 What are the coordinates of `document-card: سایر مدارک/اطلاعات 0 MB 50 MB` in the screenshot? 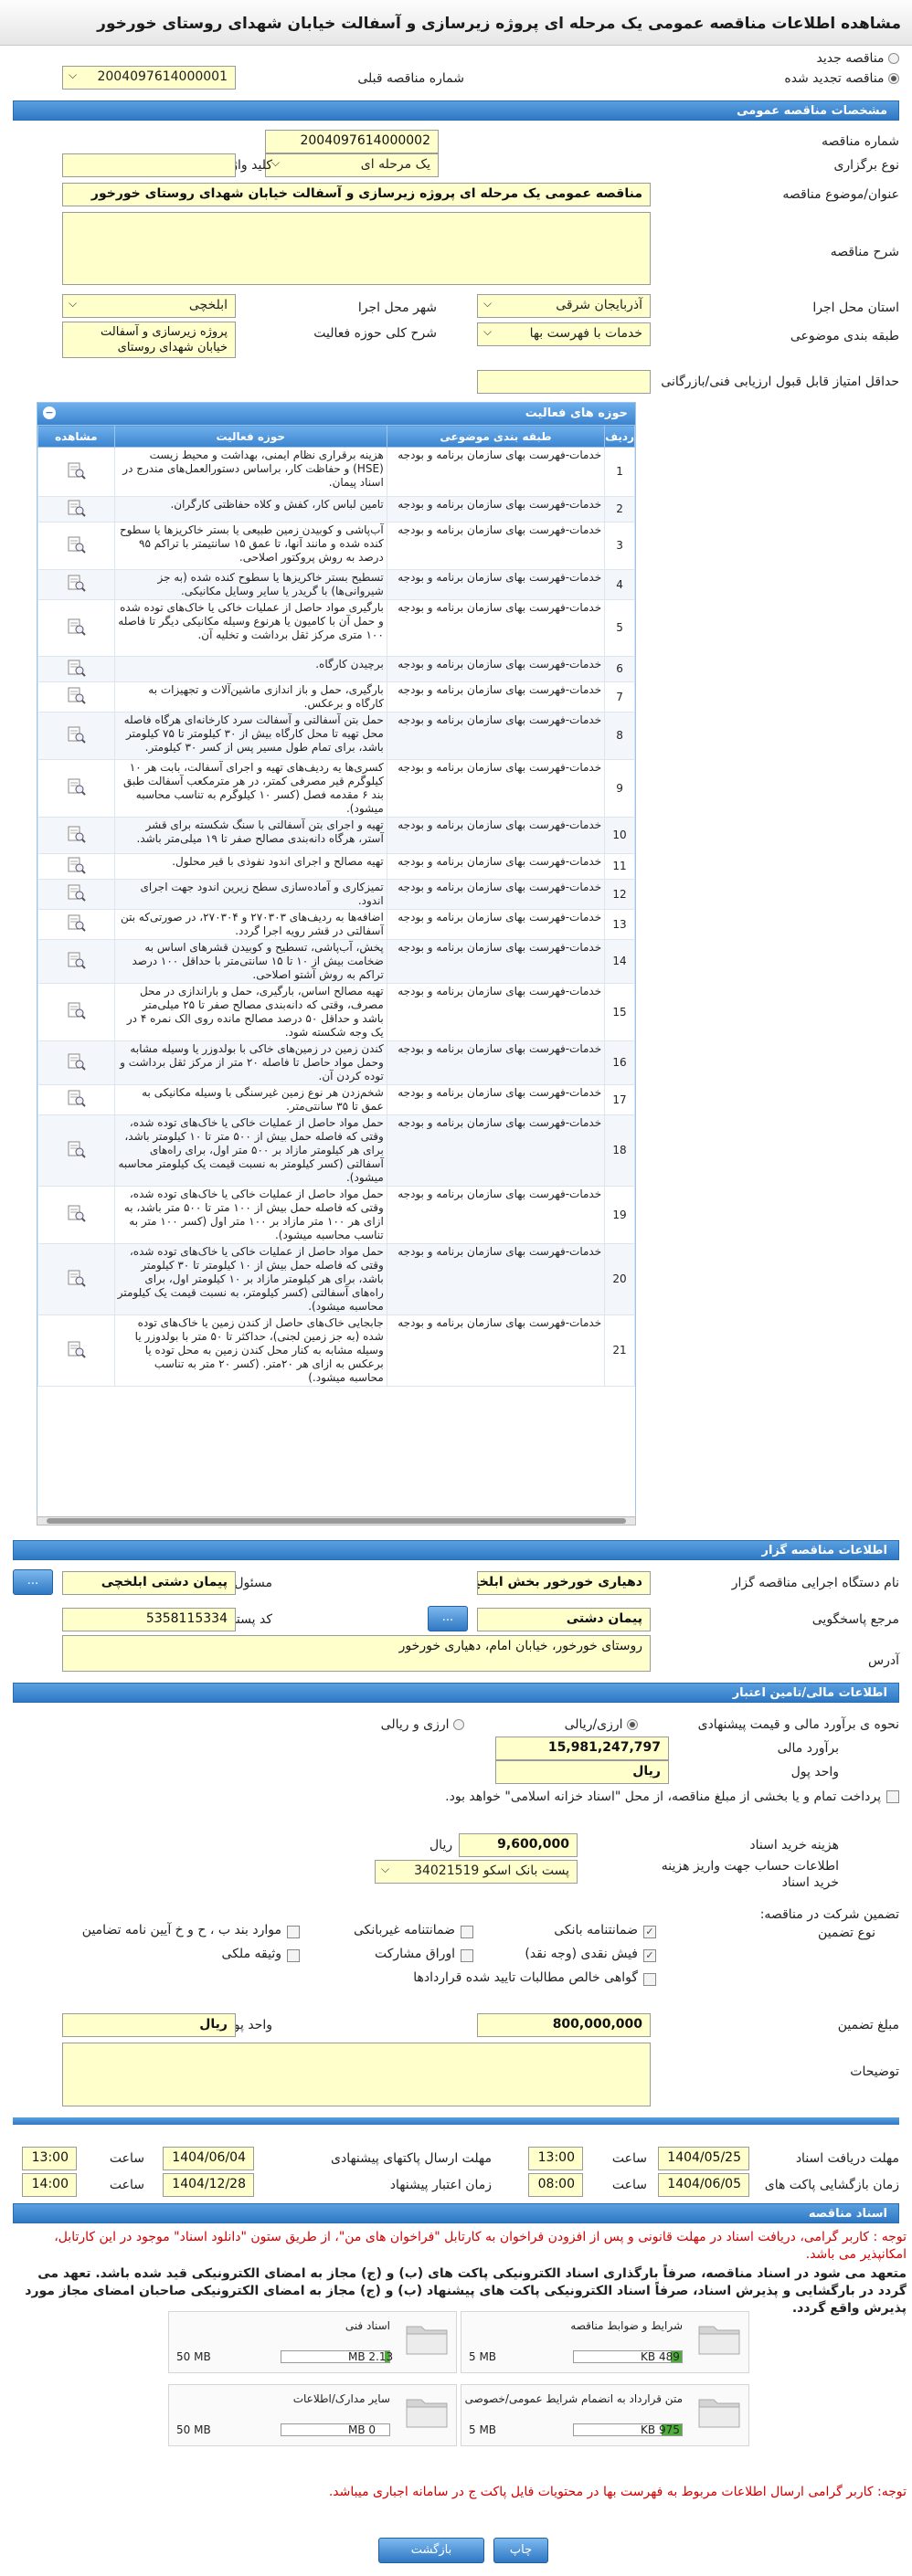 It's located at (312, 2415).